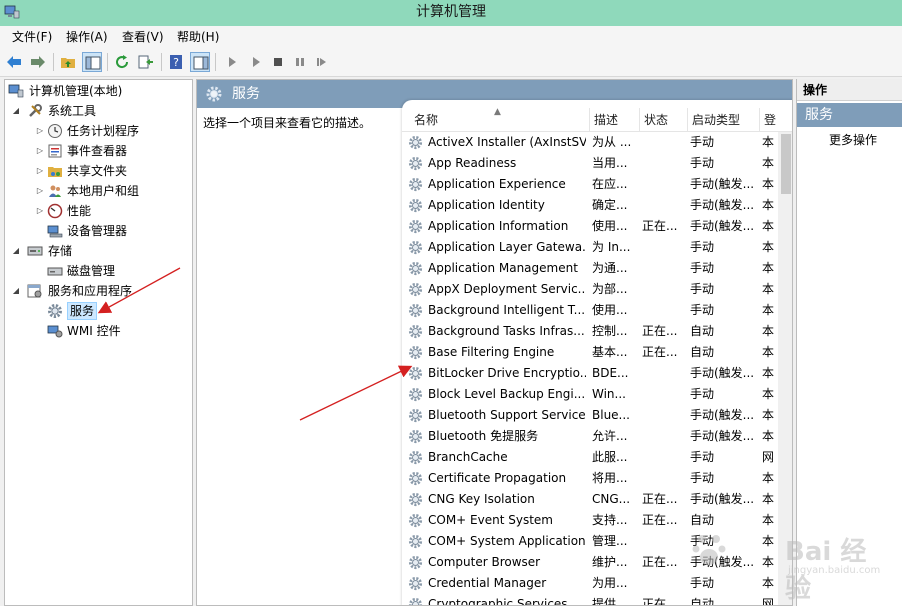 The width and height of the screenshot is (902, 606). I want to click on forward-button, so click(38, 62).